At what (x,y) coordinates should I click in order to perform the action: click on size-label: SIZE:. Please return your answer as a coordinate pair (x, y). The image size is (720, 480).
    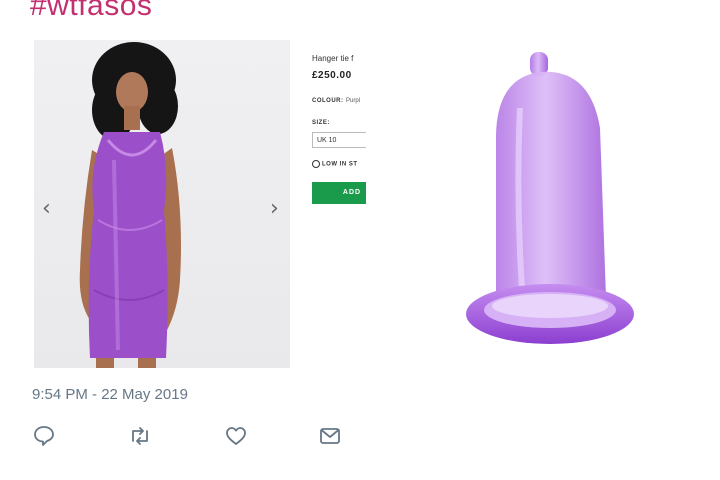
    Looking at the image, I should click on (321, 123).